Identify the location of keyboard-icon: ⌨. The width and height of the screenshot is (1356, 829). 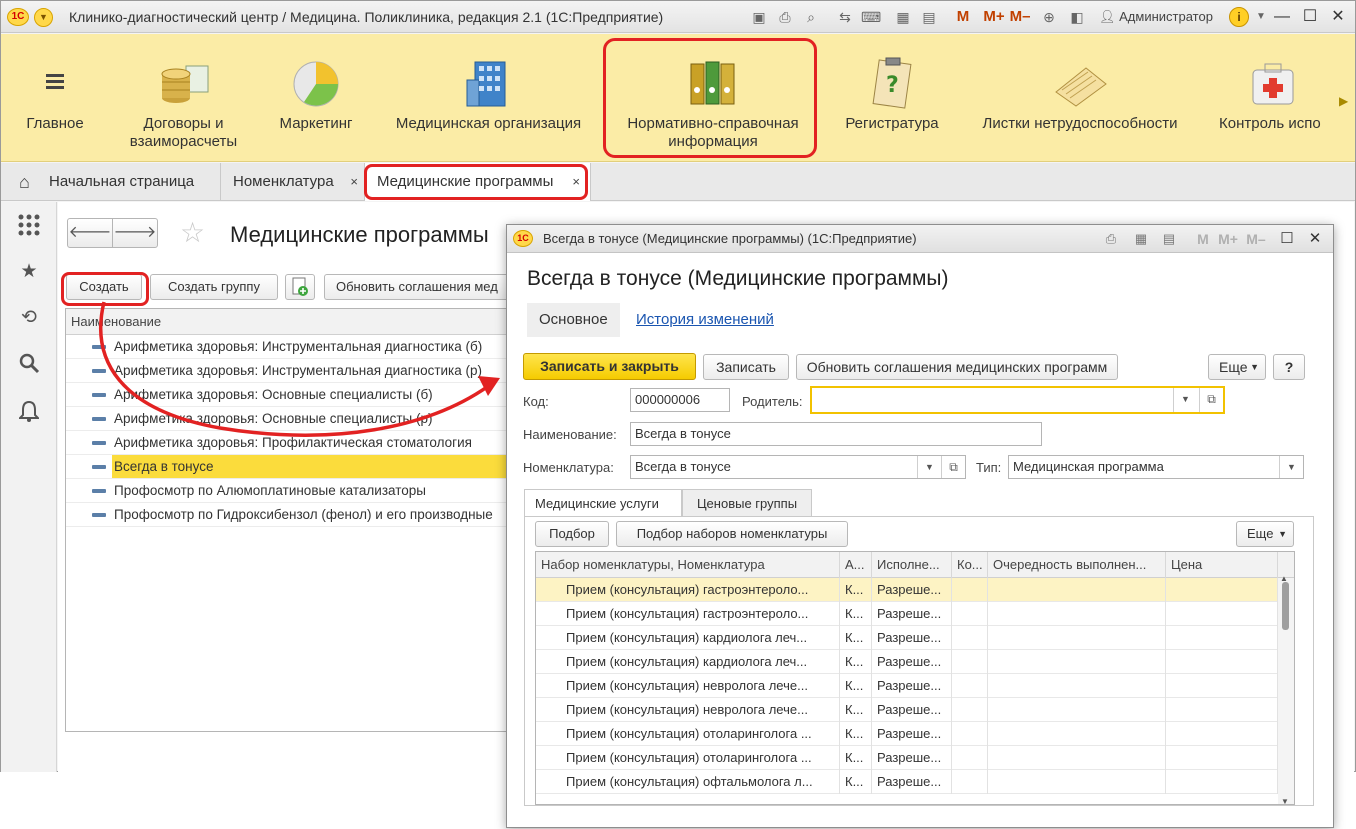
(871, 17).